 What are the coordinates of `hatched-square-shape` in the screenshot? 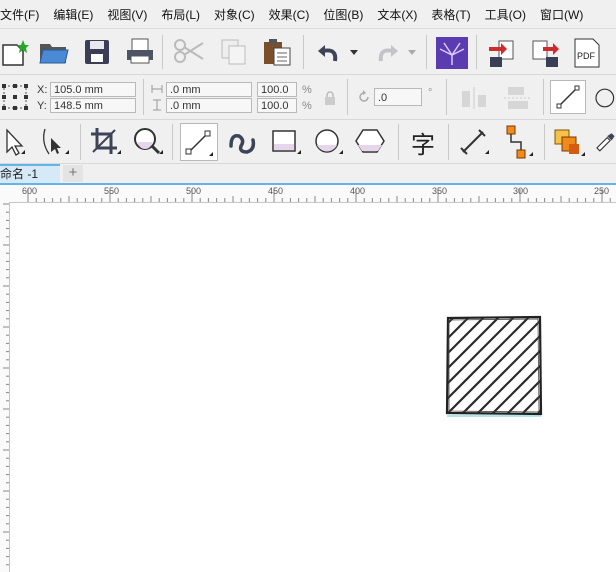 It's located at (487, 364).